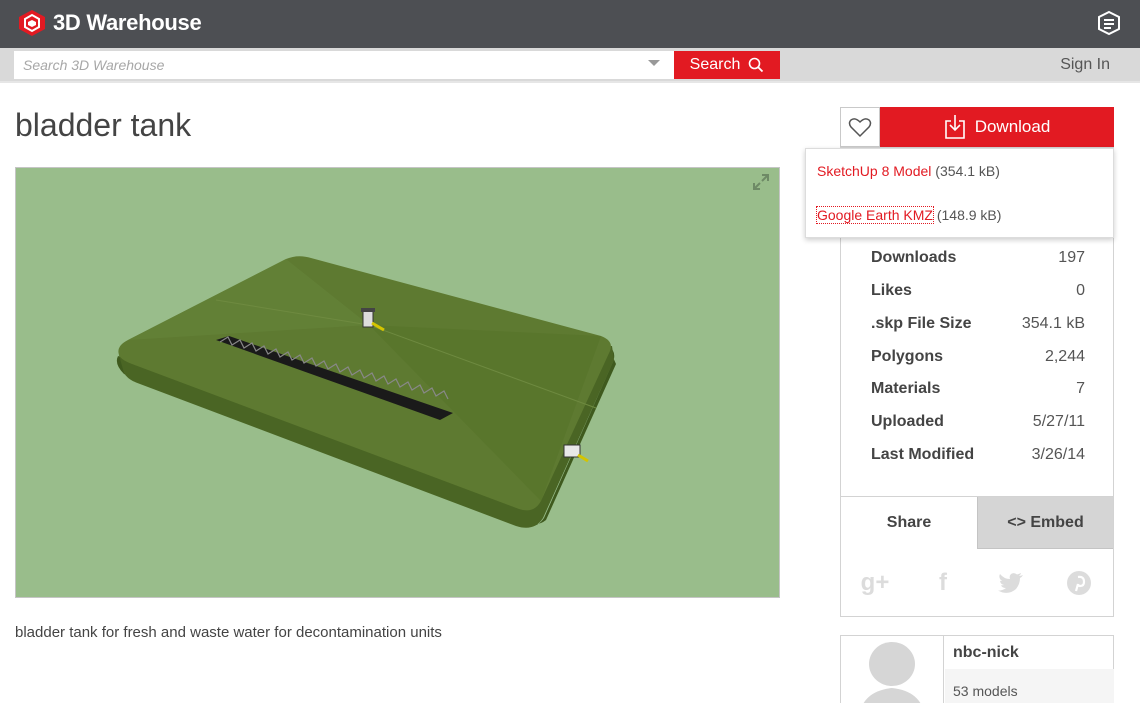  I want to click on avatar, so click(892, 669).